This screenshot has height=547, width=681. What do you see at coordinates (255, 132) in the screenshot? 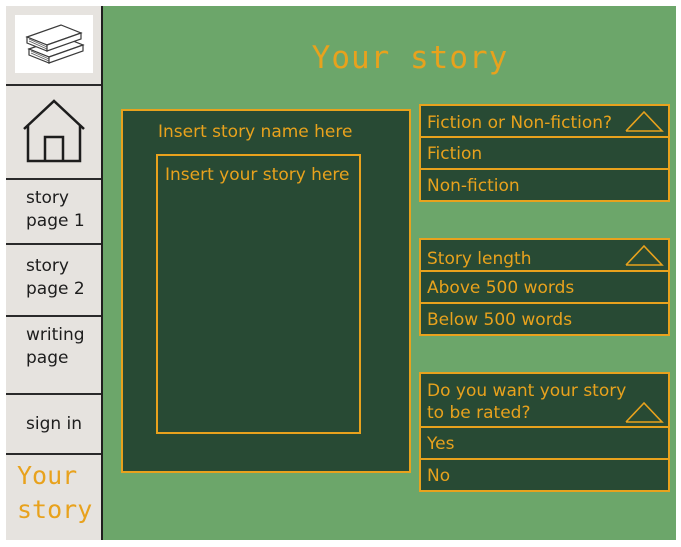
I see `story-name-input: Insert story name here` at bounding box center [255, 132].